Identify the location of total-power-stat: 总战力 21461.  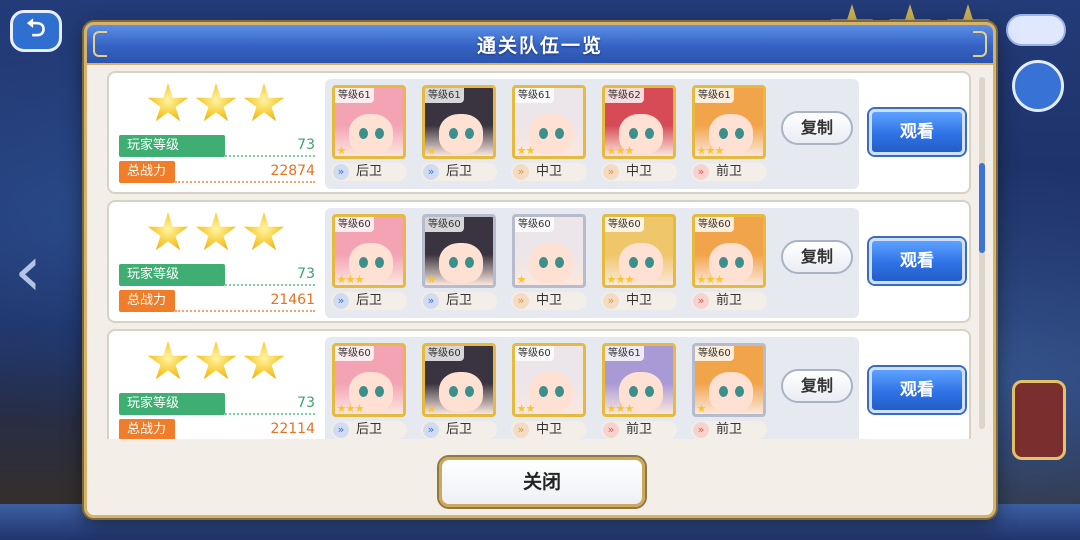
(217, 301).